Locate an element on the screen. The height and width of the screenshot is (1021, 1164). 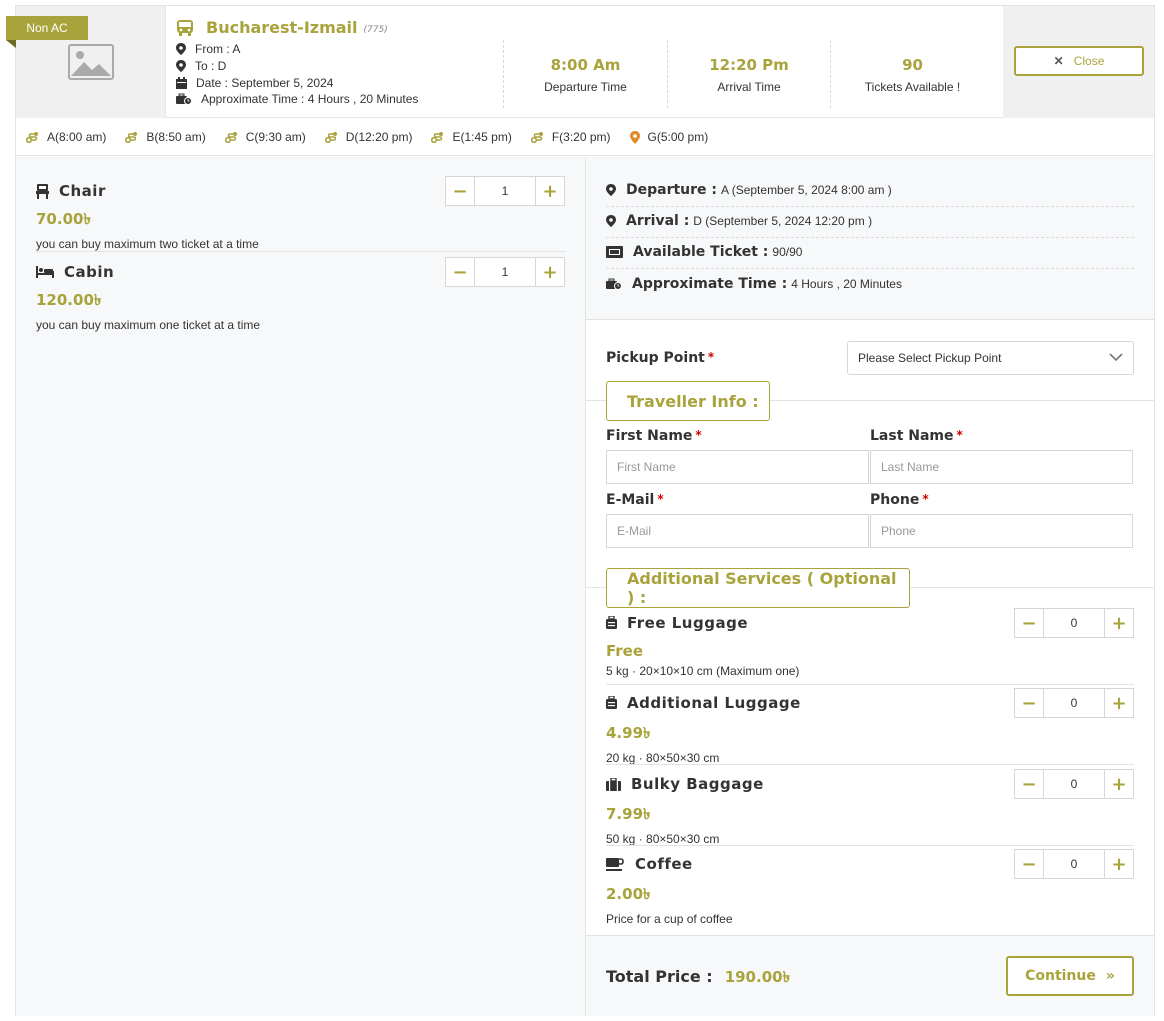
email-field: E-Mail is located at coordinates (737, 531).